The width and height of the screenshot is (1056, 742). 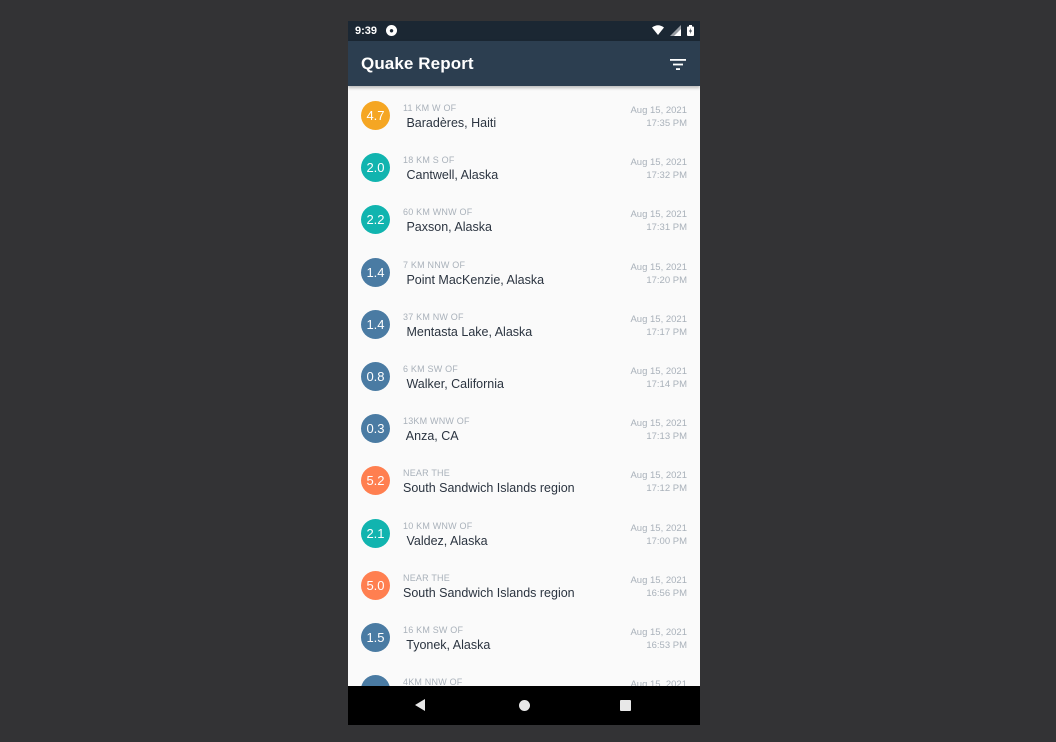 I want to click on magnitude-circle, so click(x=375, y=680).